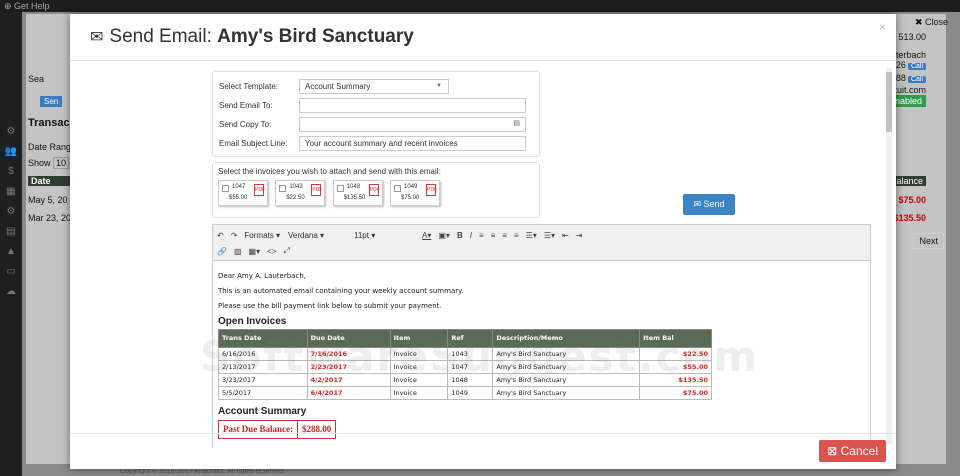 Image resolution: width=960 pixels, height=476 pixels. I want to click on modal-scrollbar, so click(889, 256).